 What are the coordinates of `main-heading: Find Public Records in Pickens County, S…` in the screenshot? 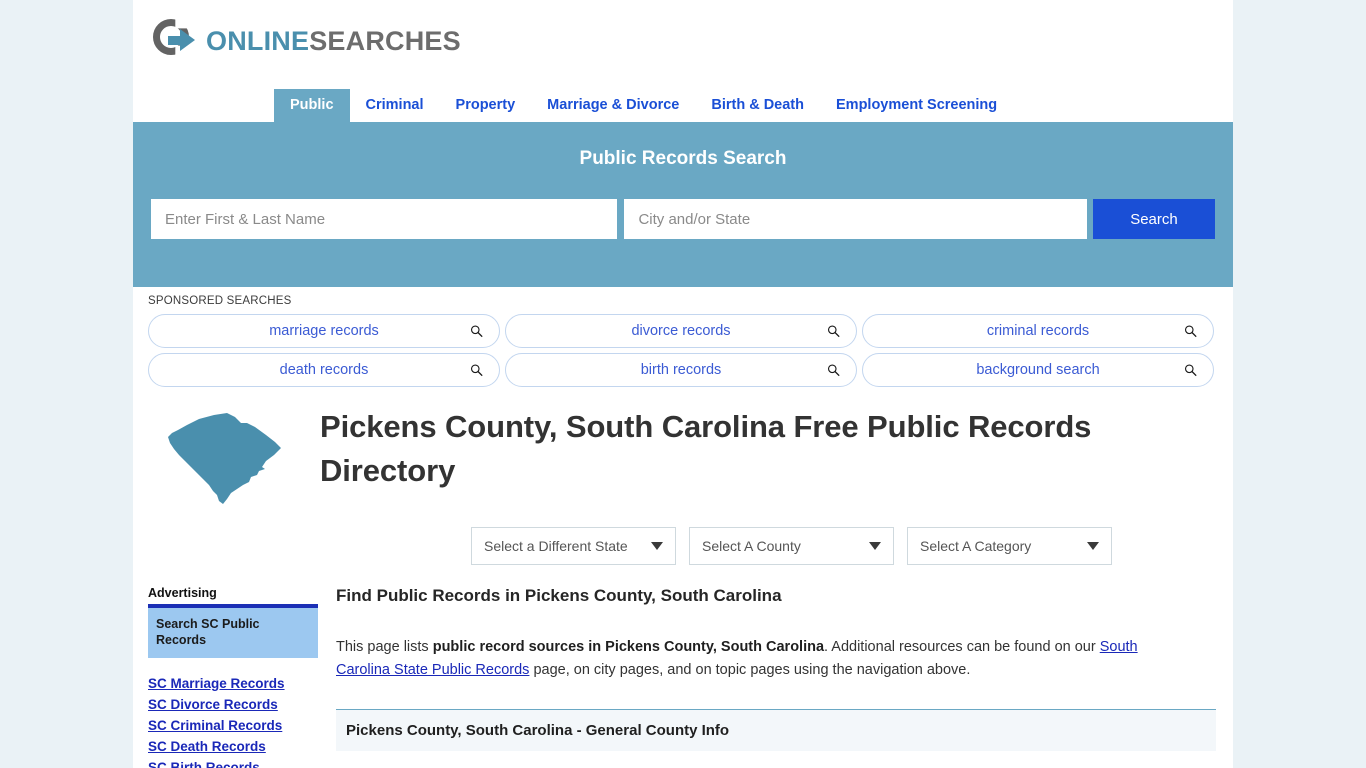 It's located at (559, 595).